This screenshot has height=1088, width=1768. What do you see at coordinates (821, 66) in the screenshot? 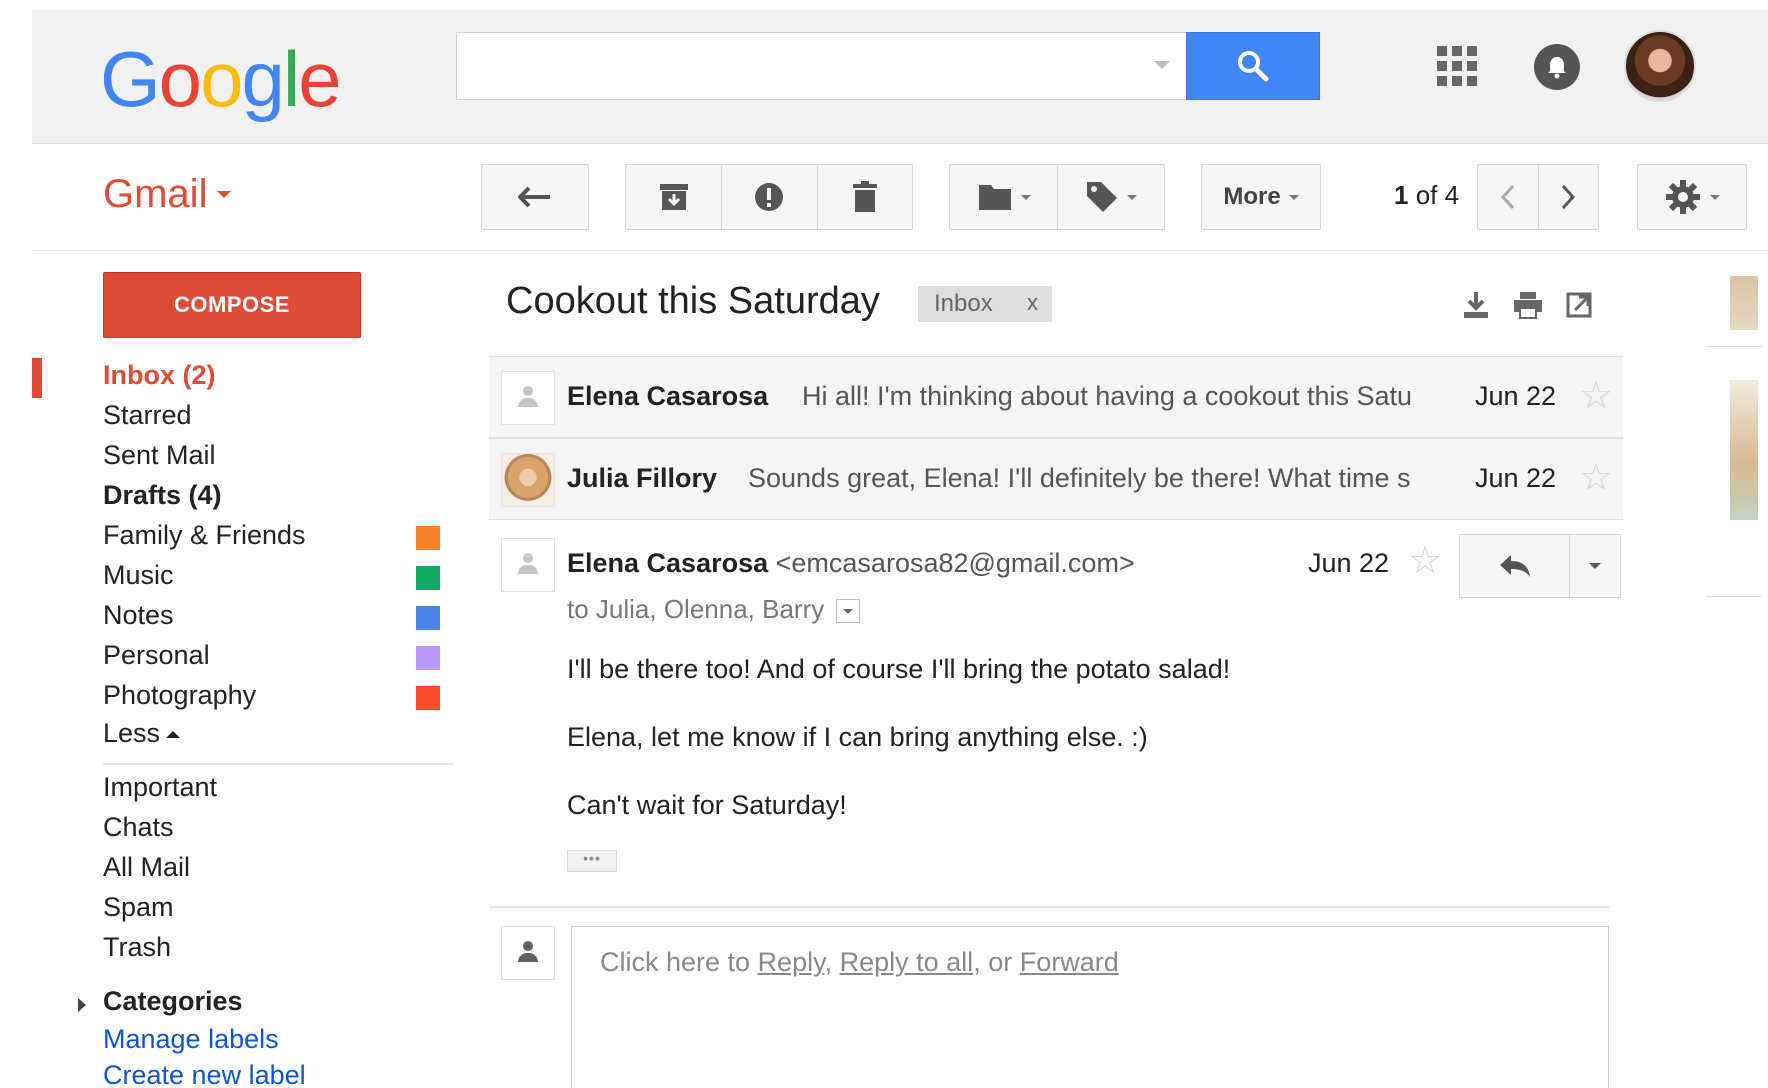
I see `search-input` at bounding box center [821, 66].